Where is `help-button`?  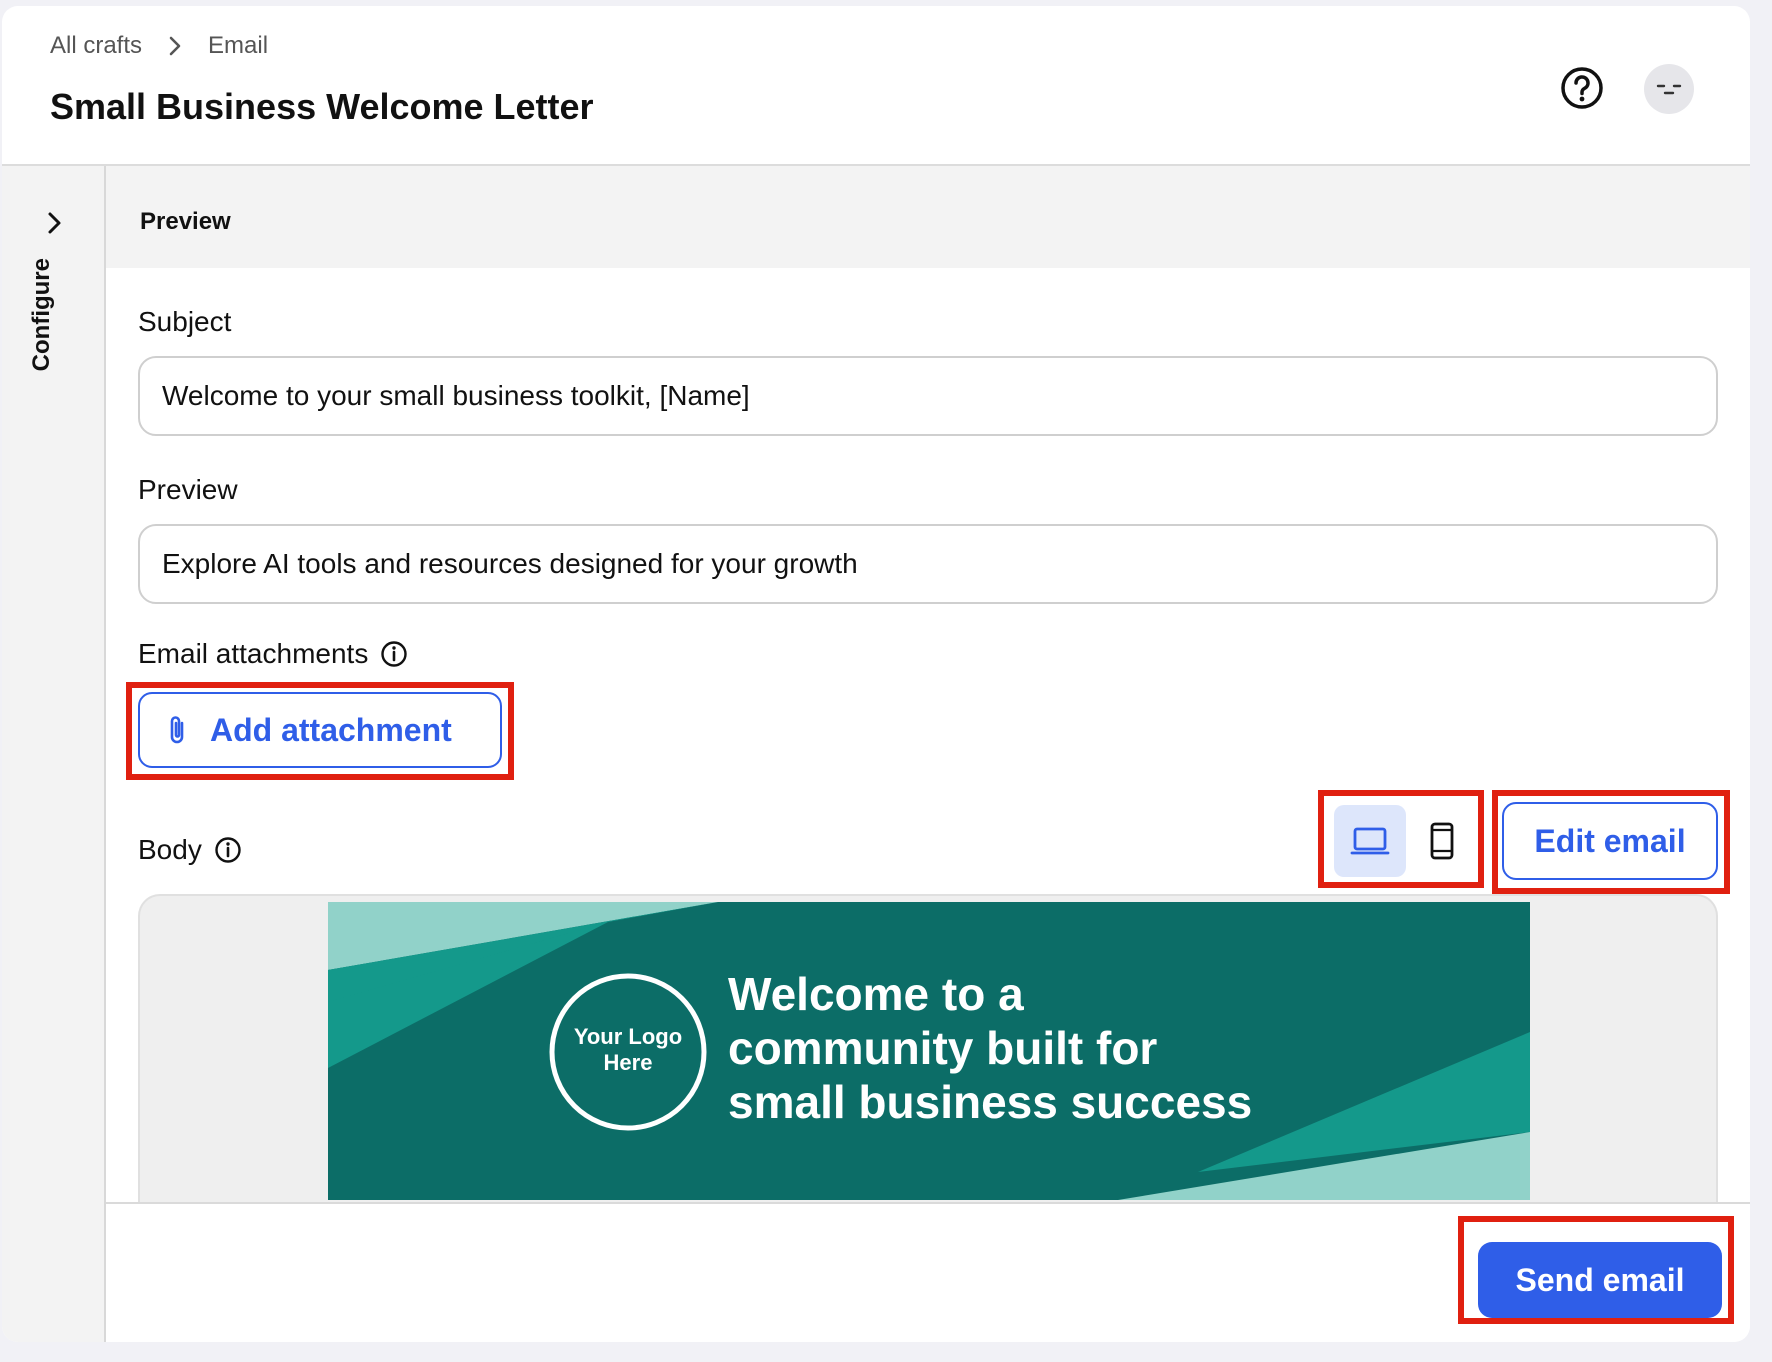 help-button is located at coordinates (1582, 88).